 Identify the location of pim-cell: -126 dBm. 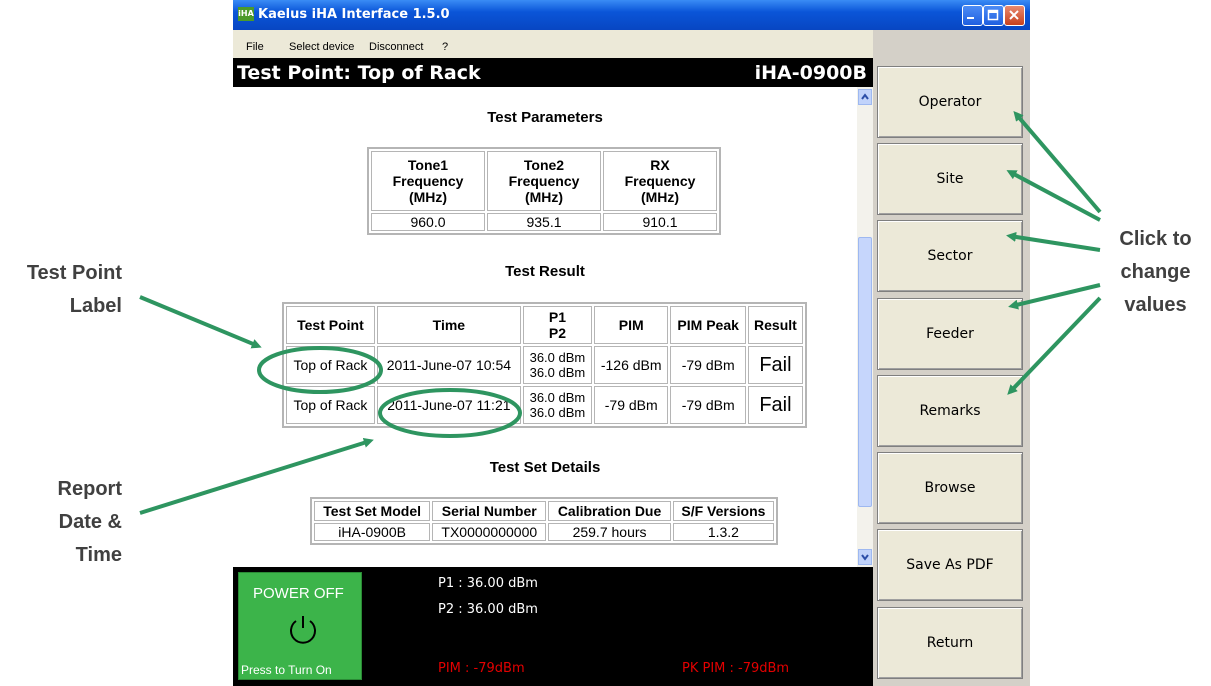
(631, 365).